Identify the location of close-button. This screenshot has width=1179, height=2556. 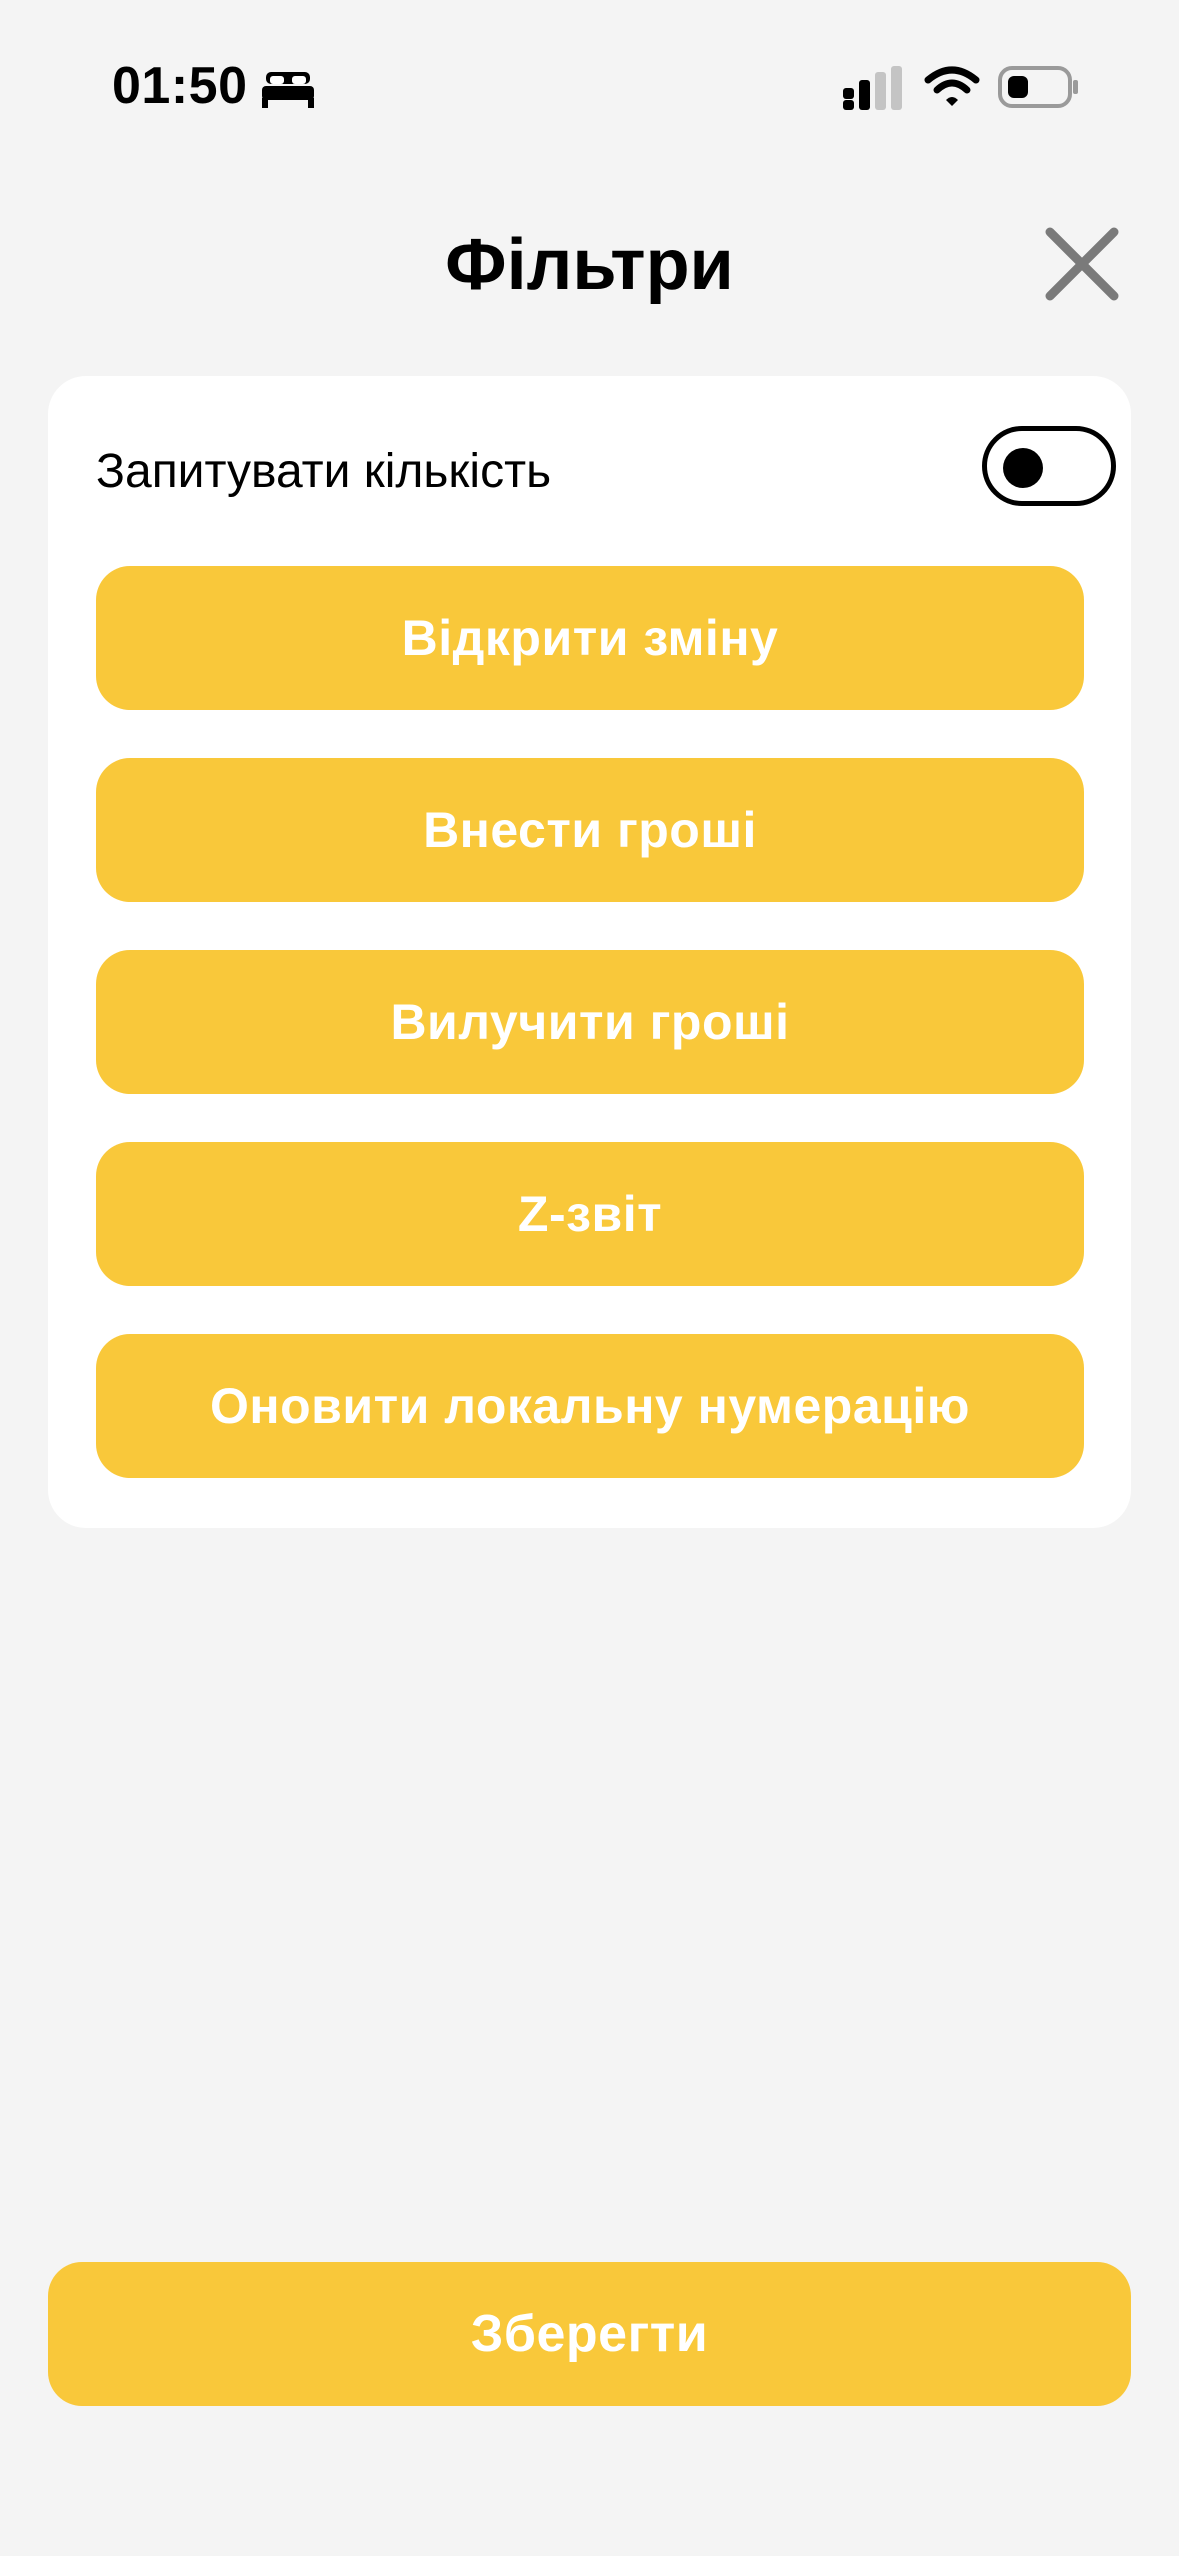
(1082, 264).